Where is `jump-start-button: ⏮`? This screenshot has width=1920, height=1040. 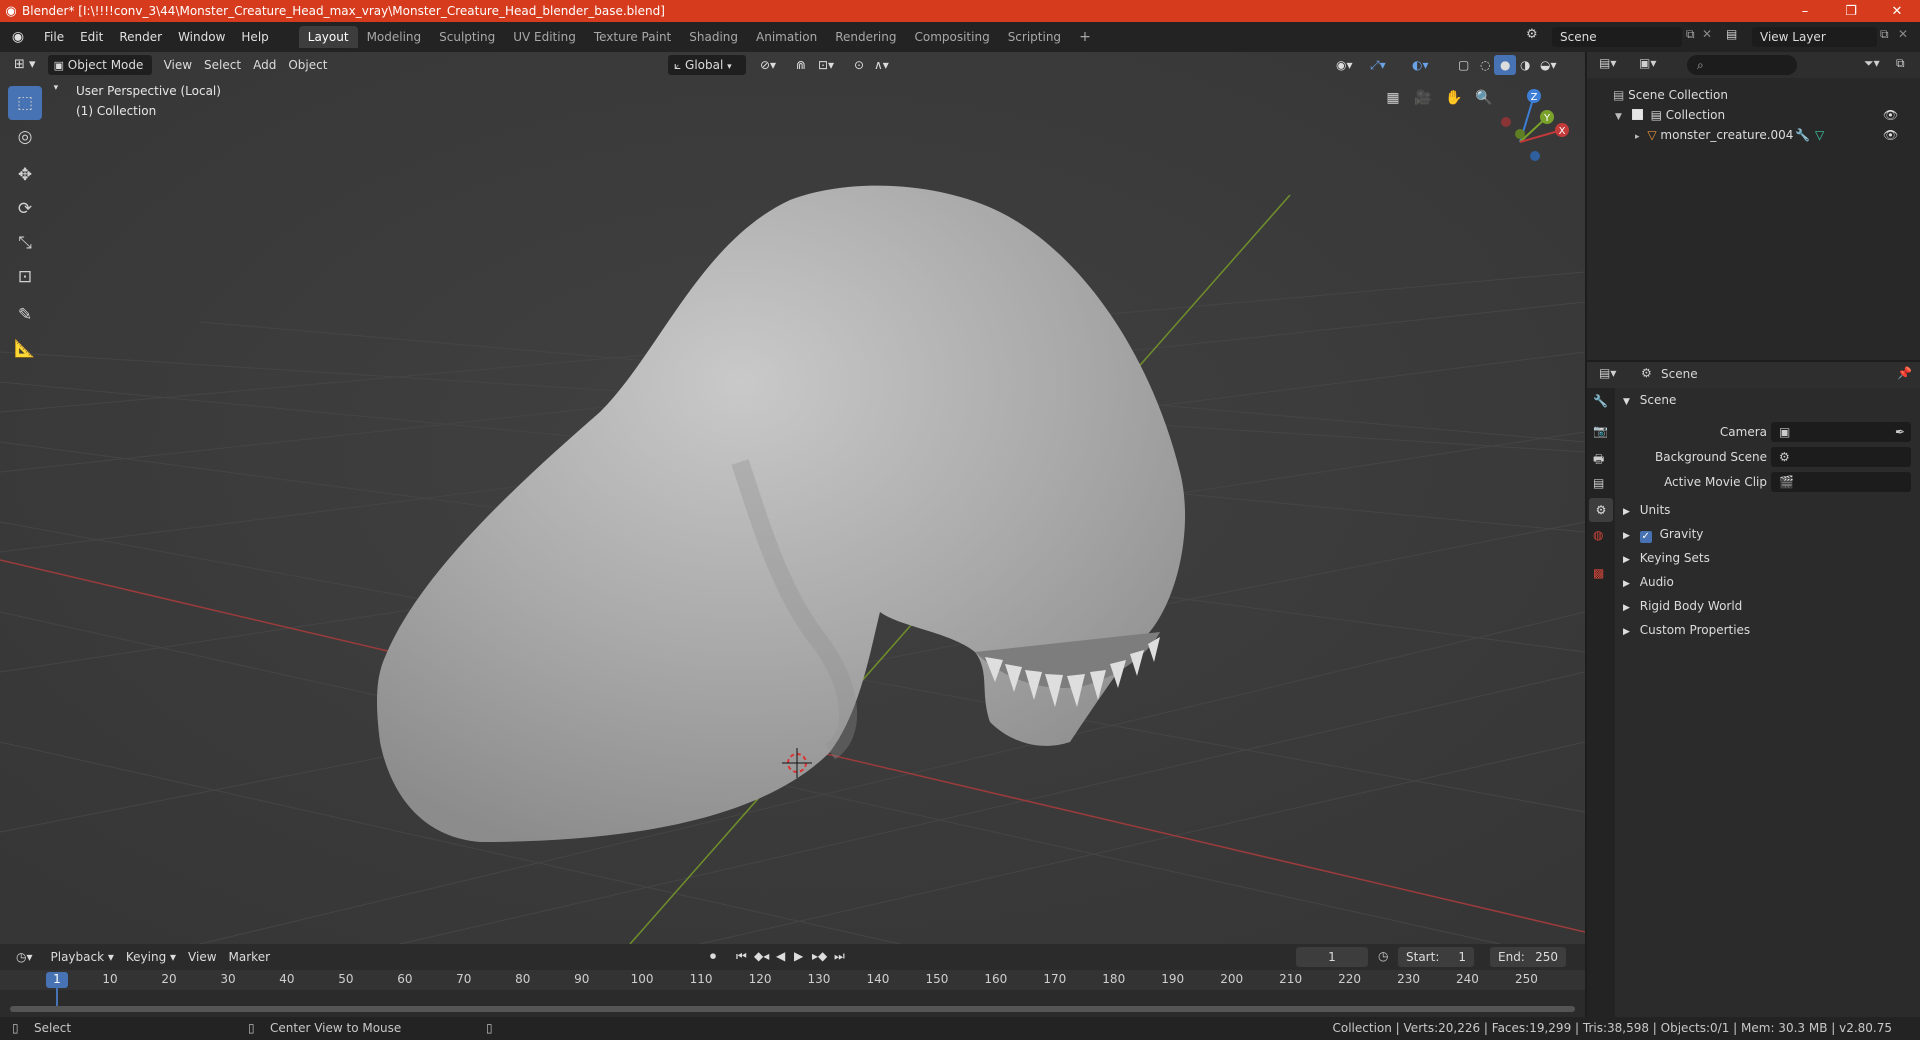
jump-start-button: ⏮ is located at coordinates (741, 956).